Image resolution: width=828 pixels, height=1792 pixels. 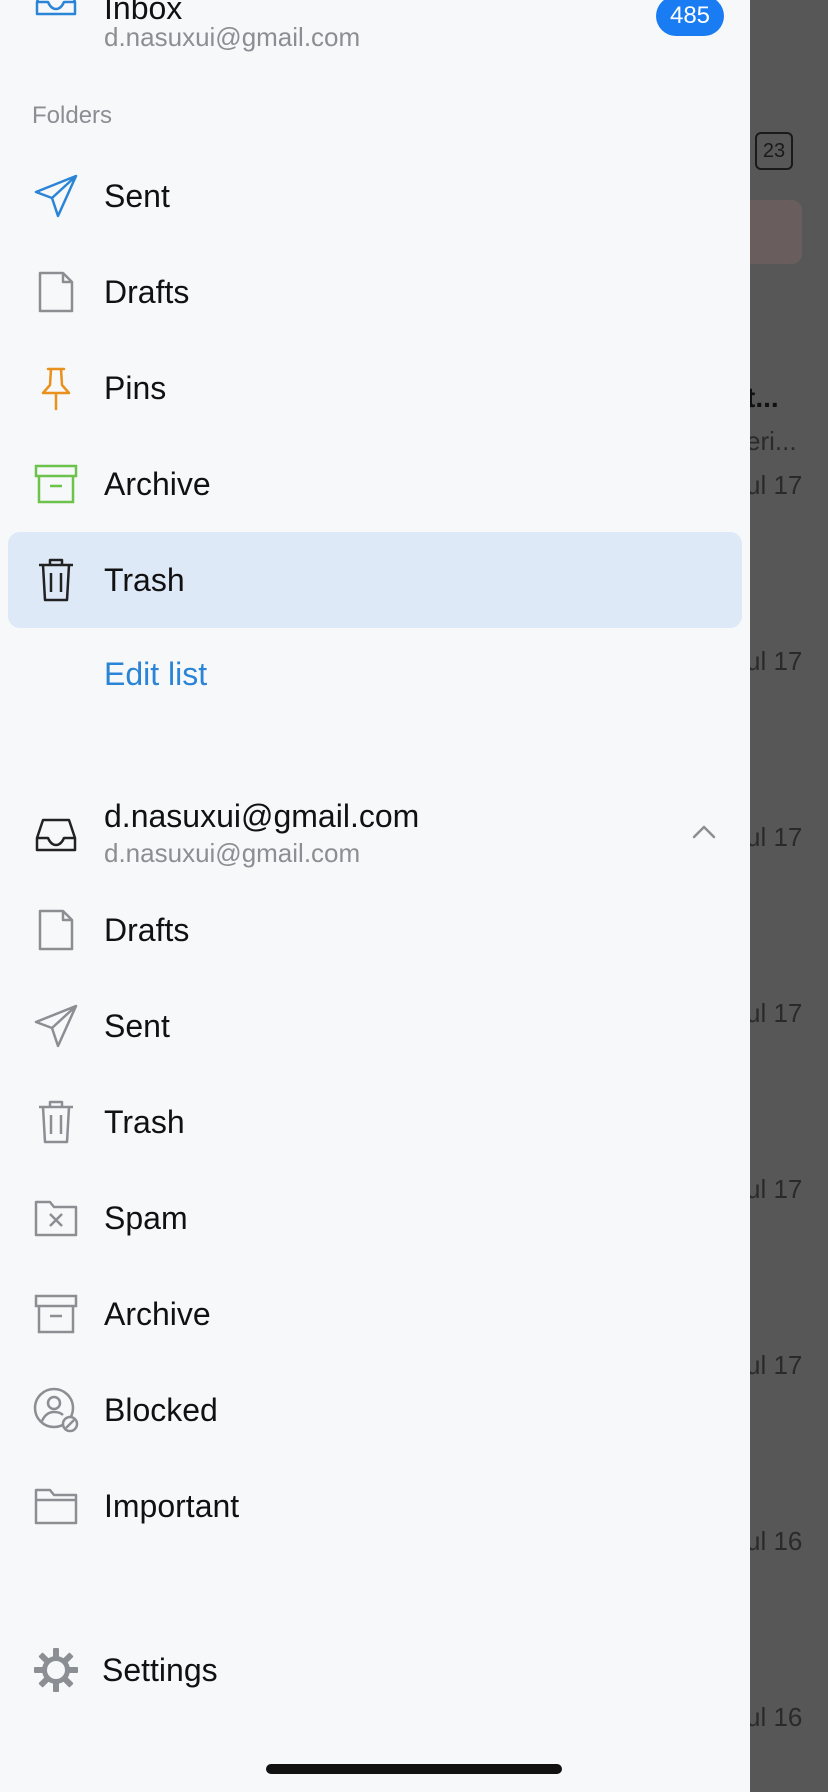 What do you see at coordinates (375, 388) in the screenshot?
I see `folder-item-pins: Pins` at bounding box center [375, 388].